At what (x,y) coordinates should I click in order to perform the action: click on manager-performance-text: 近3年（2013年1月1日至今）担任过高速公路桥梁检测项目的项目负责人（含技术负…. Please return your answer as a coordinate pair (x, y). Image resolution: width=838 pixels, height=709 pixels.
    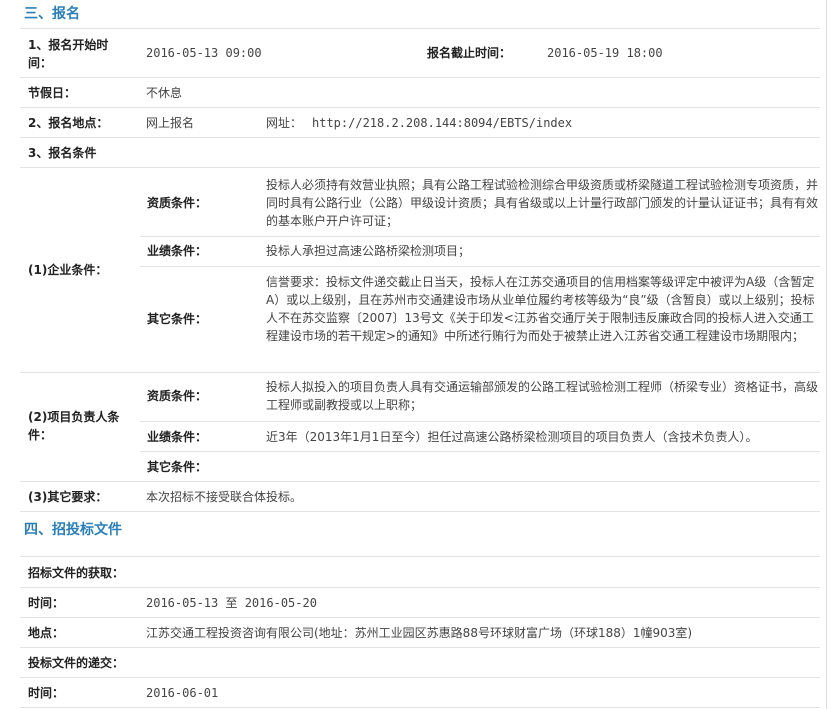
    Looking at the image, I should click on (512, 437).